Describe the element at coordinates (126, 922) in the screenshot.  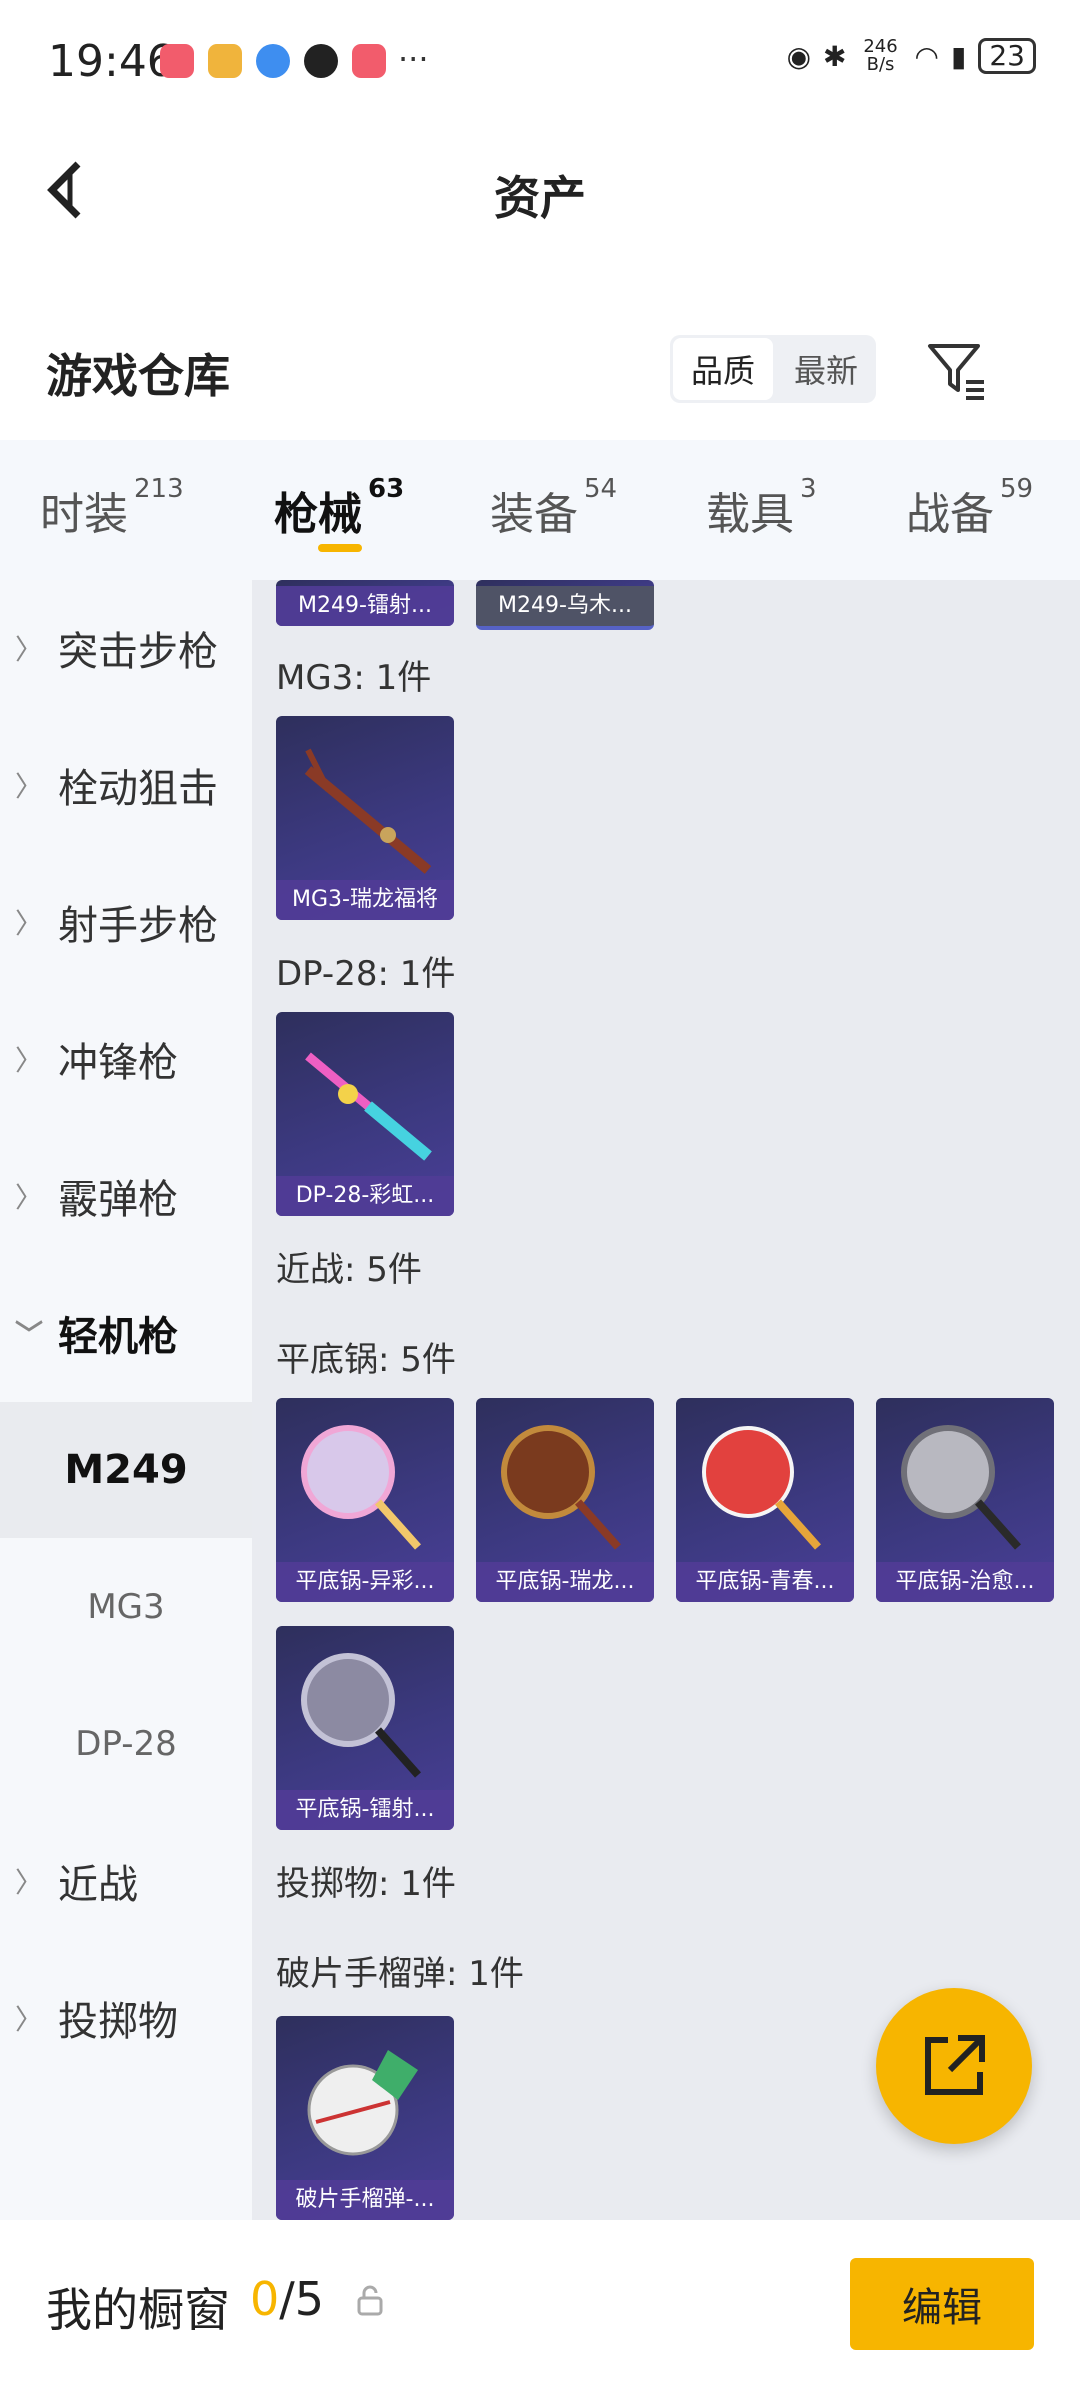
I see `sidebar-item-marksman-rifle: 〉射手步枪` at that location.